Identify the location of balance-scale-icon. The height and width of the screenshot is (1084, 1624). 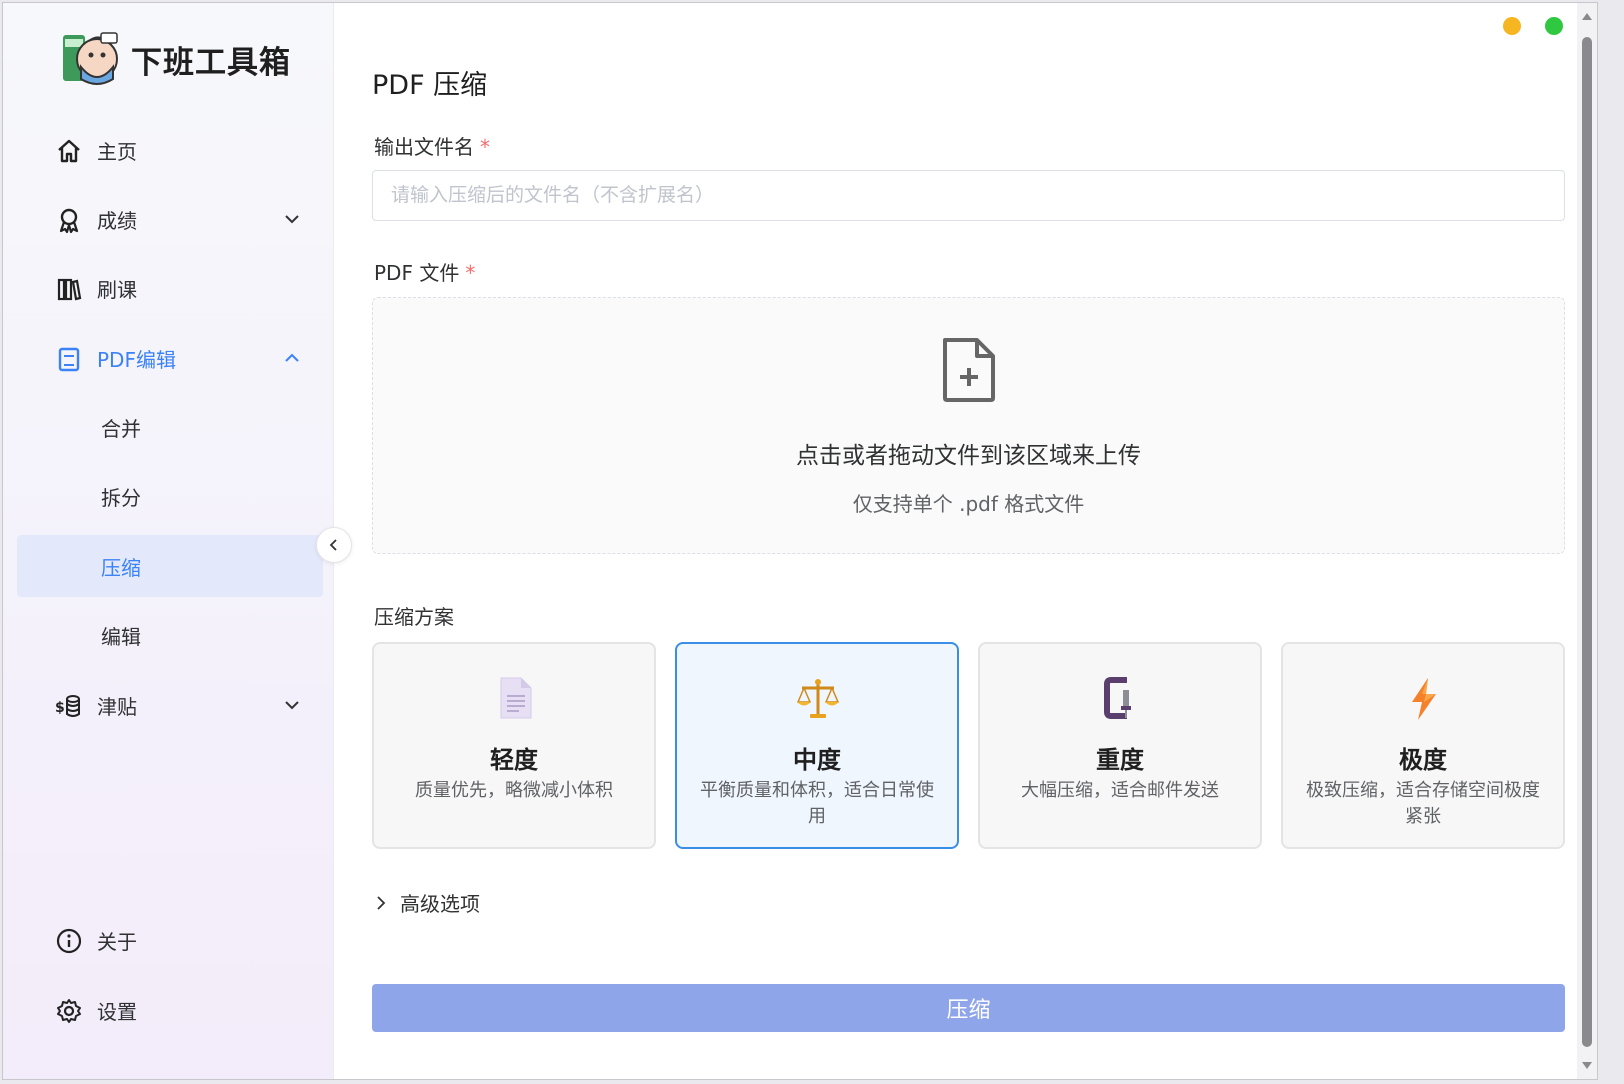
(818, 698).